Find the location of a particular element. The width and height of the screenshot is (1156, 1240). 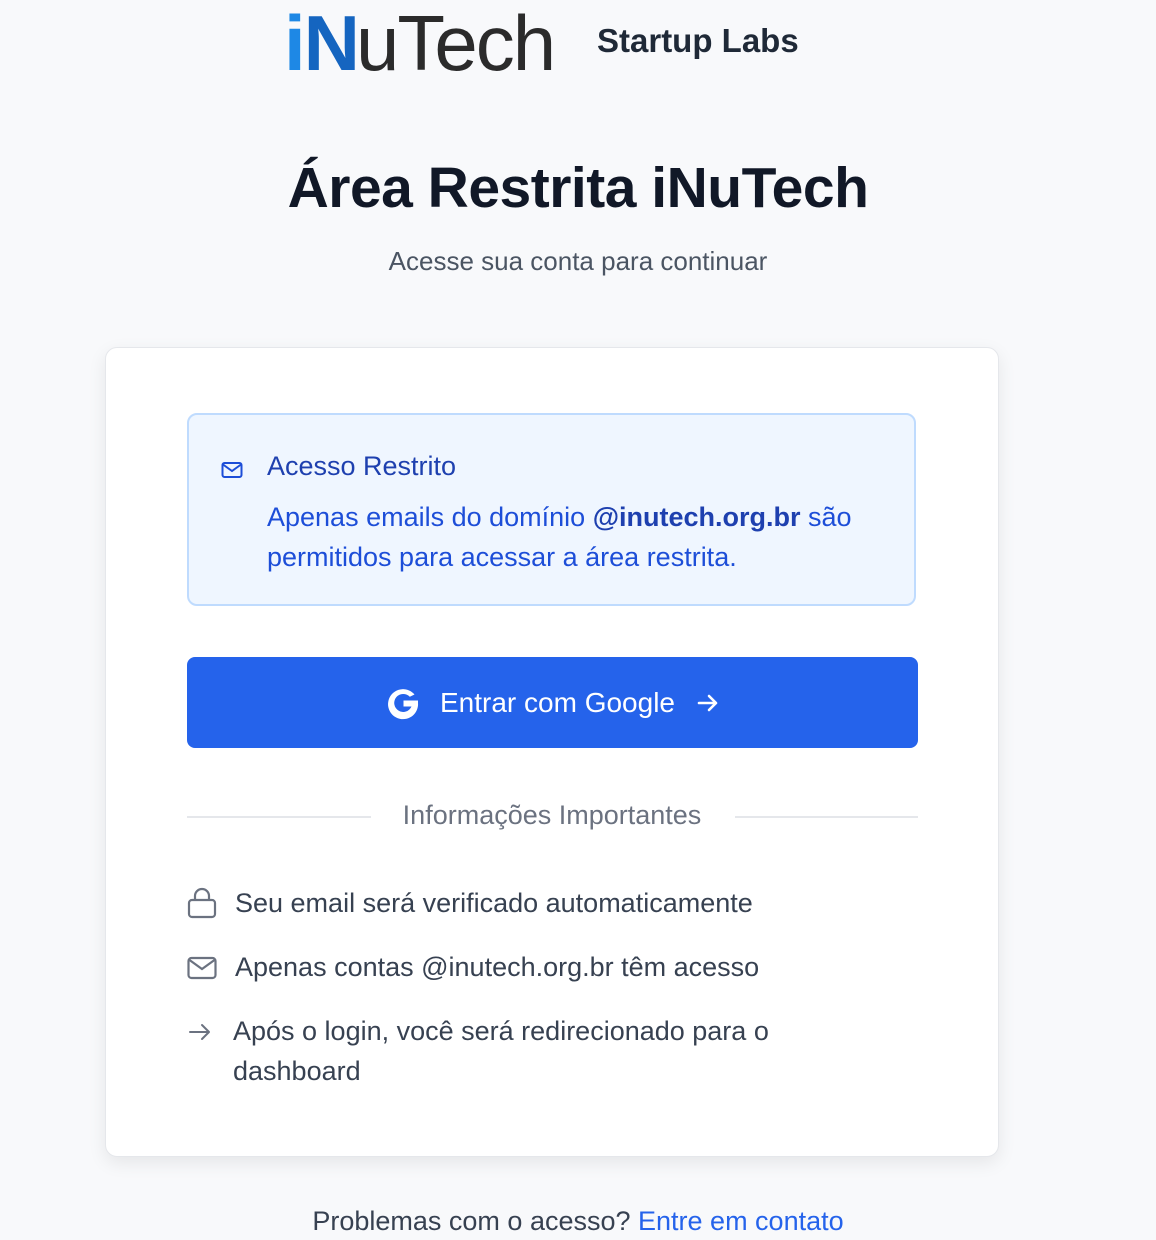

footer-question: Problemas com o acesso? is located at coordinates (475, 1221).